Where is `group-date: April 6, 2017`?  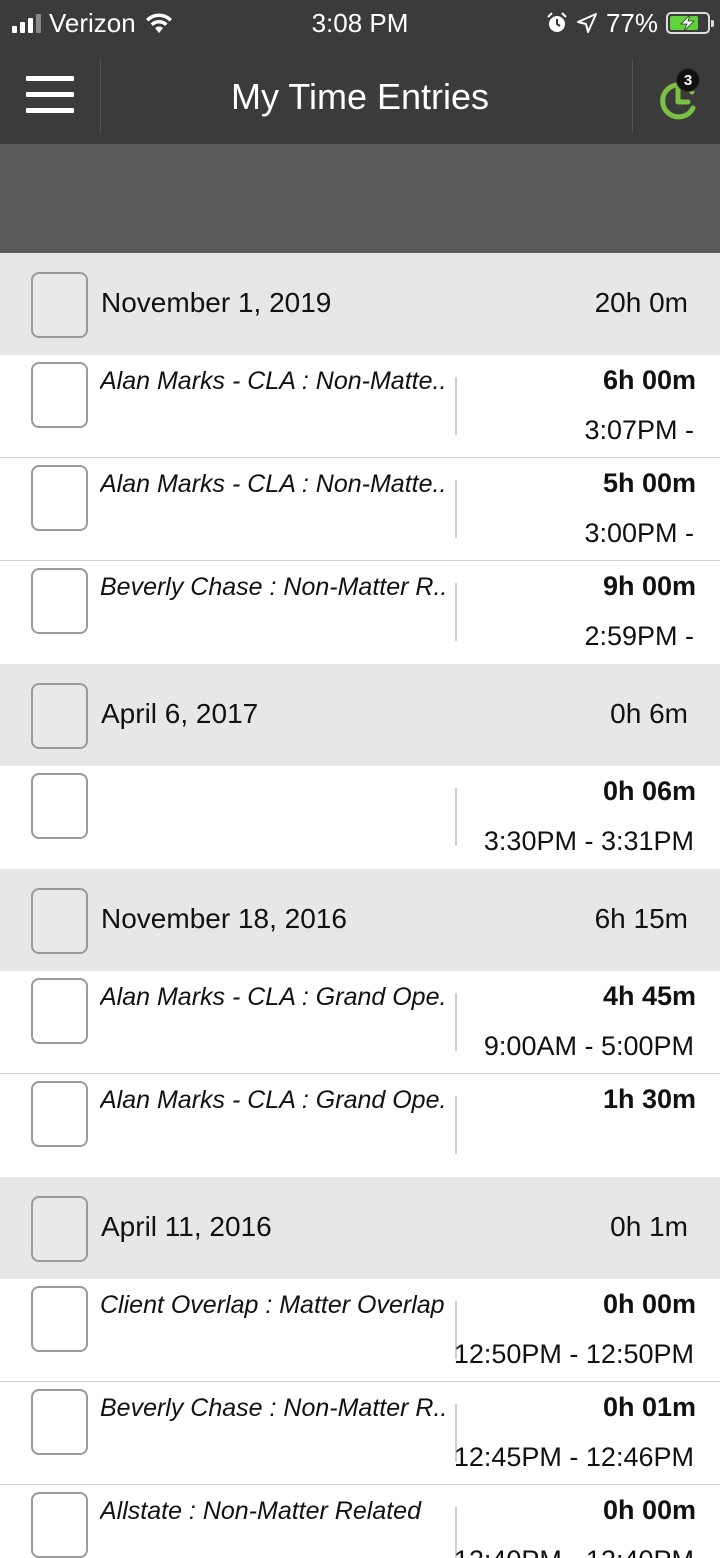
group-date: April 6, 2017 is located at coordinates (180, 713).